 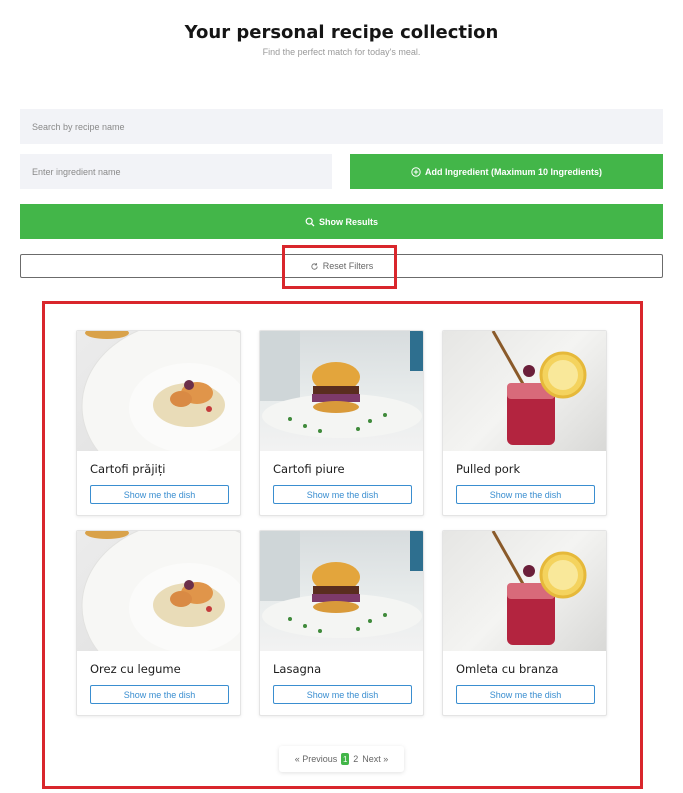 I want to click on recipe-card: Pulled pork Show me the dish, so click(x=524, y=423).